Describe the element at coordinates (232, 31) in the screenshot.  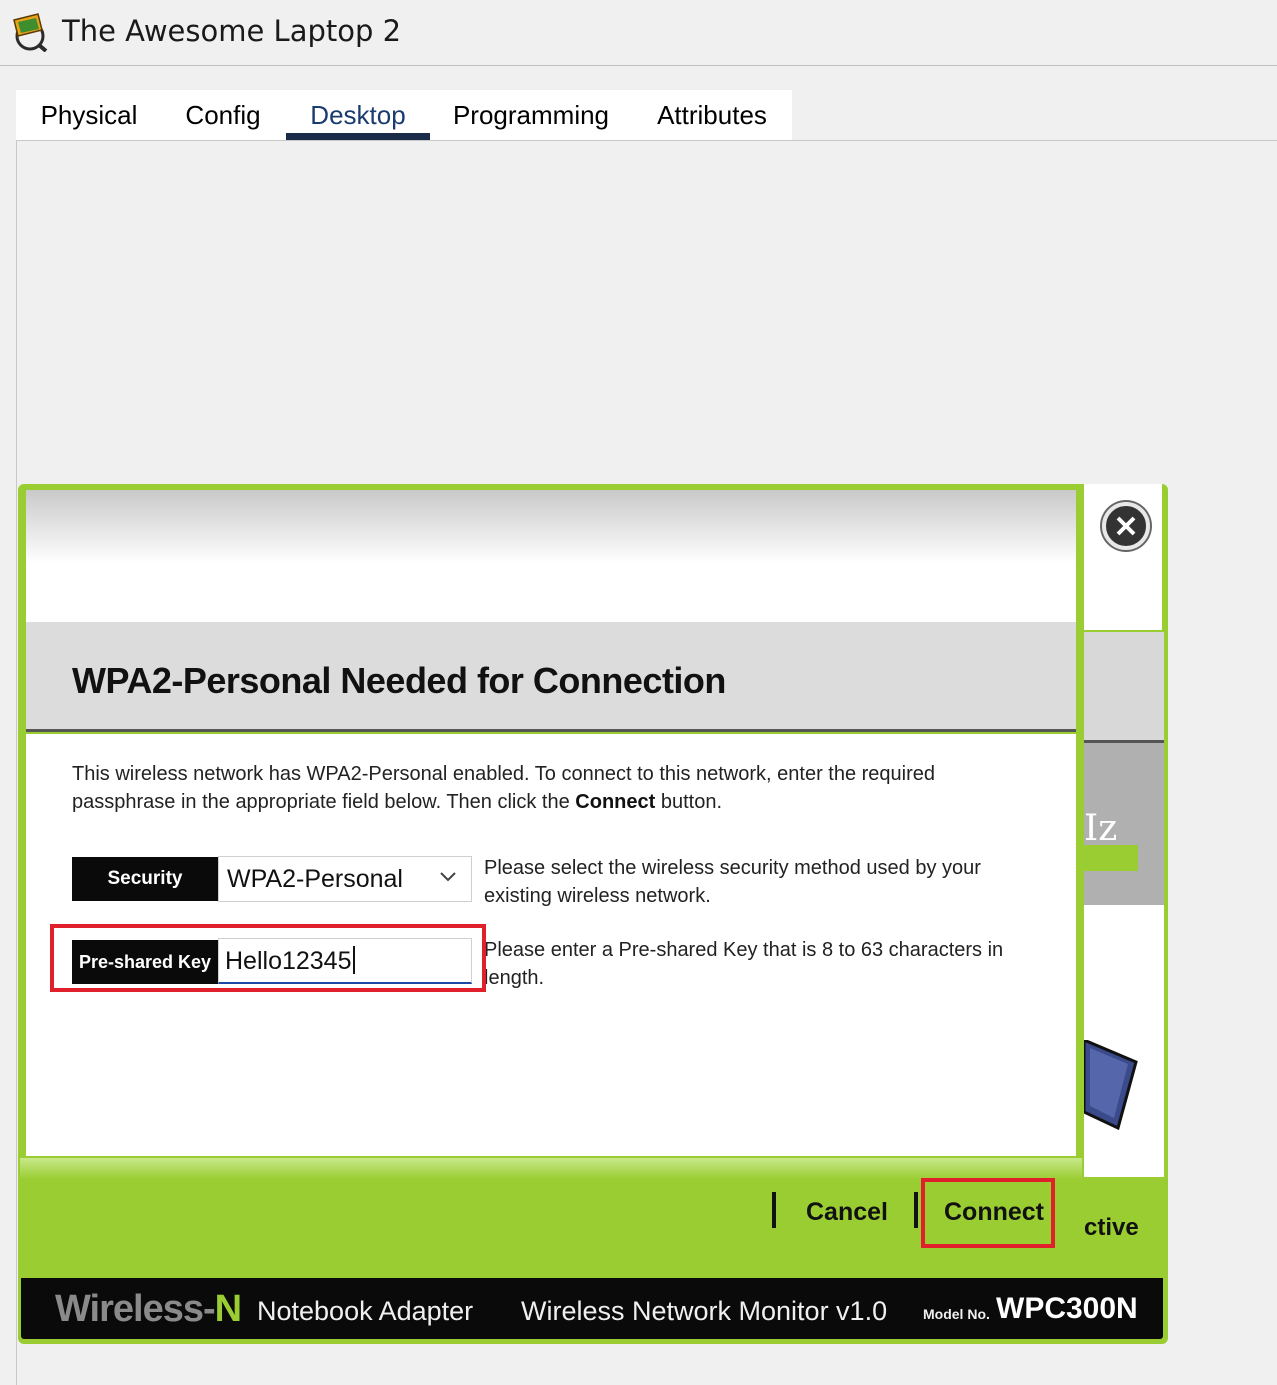
I see `window-title: The Awesome Laptop 2` at that location.